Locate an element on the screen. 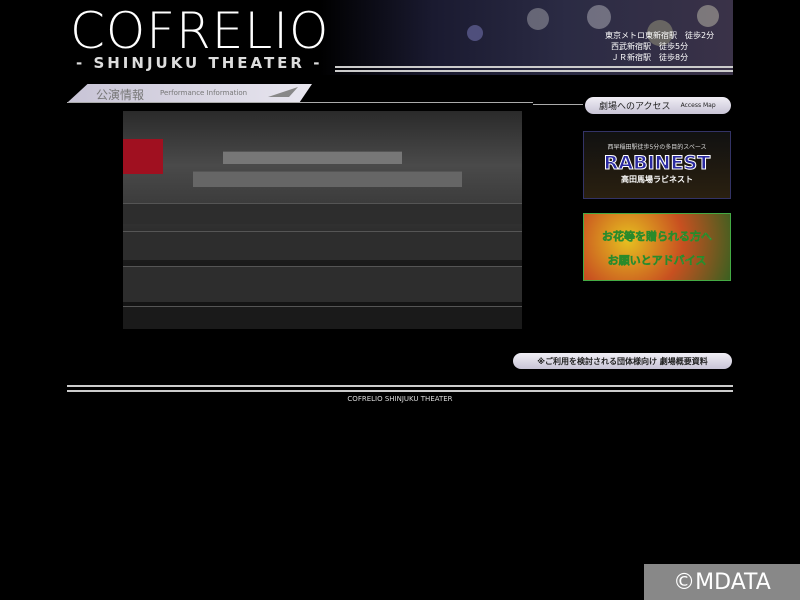 This screenshot has width=800, height=600. access-info: 東京メトロ東新宿駅 徒歩2分 西武新宿駅 徒歩5分 ＪＲ新宿駅 徒歩8分 is located at coordinates (659, 46).